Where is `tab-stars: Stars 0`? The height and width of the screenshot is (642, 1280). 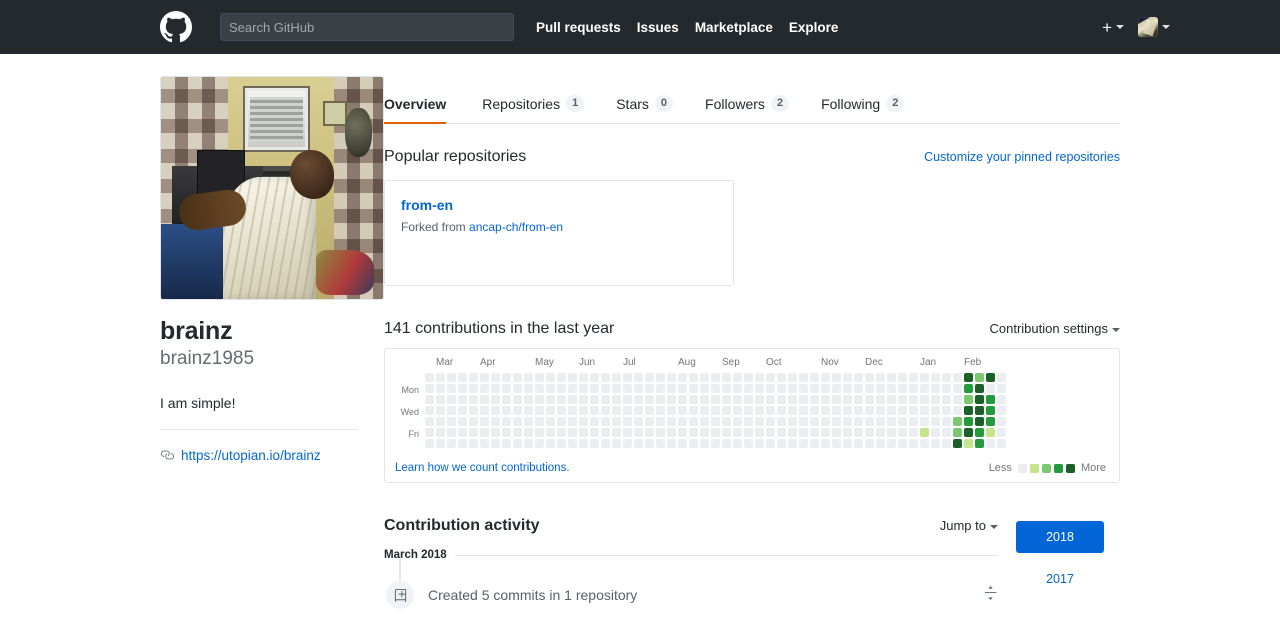 tab-stars: Stars 0 is located at coordinates (644, 109).